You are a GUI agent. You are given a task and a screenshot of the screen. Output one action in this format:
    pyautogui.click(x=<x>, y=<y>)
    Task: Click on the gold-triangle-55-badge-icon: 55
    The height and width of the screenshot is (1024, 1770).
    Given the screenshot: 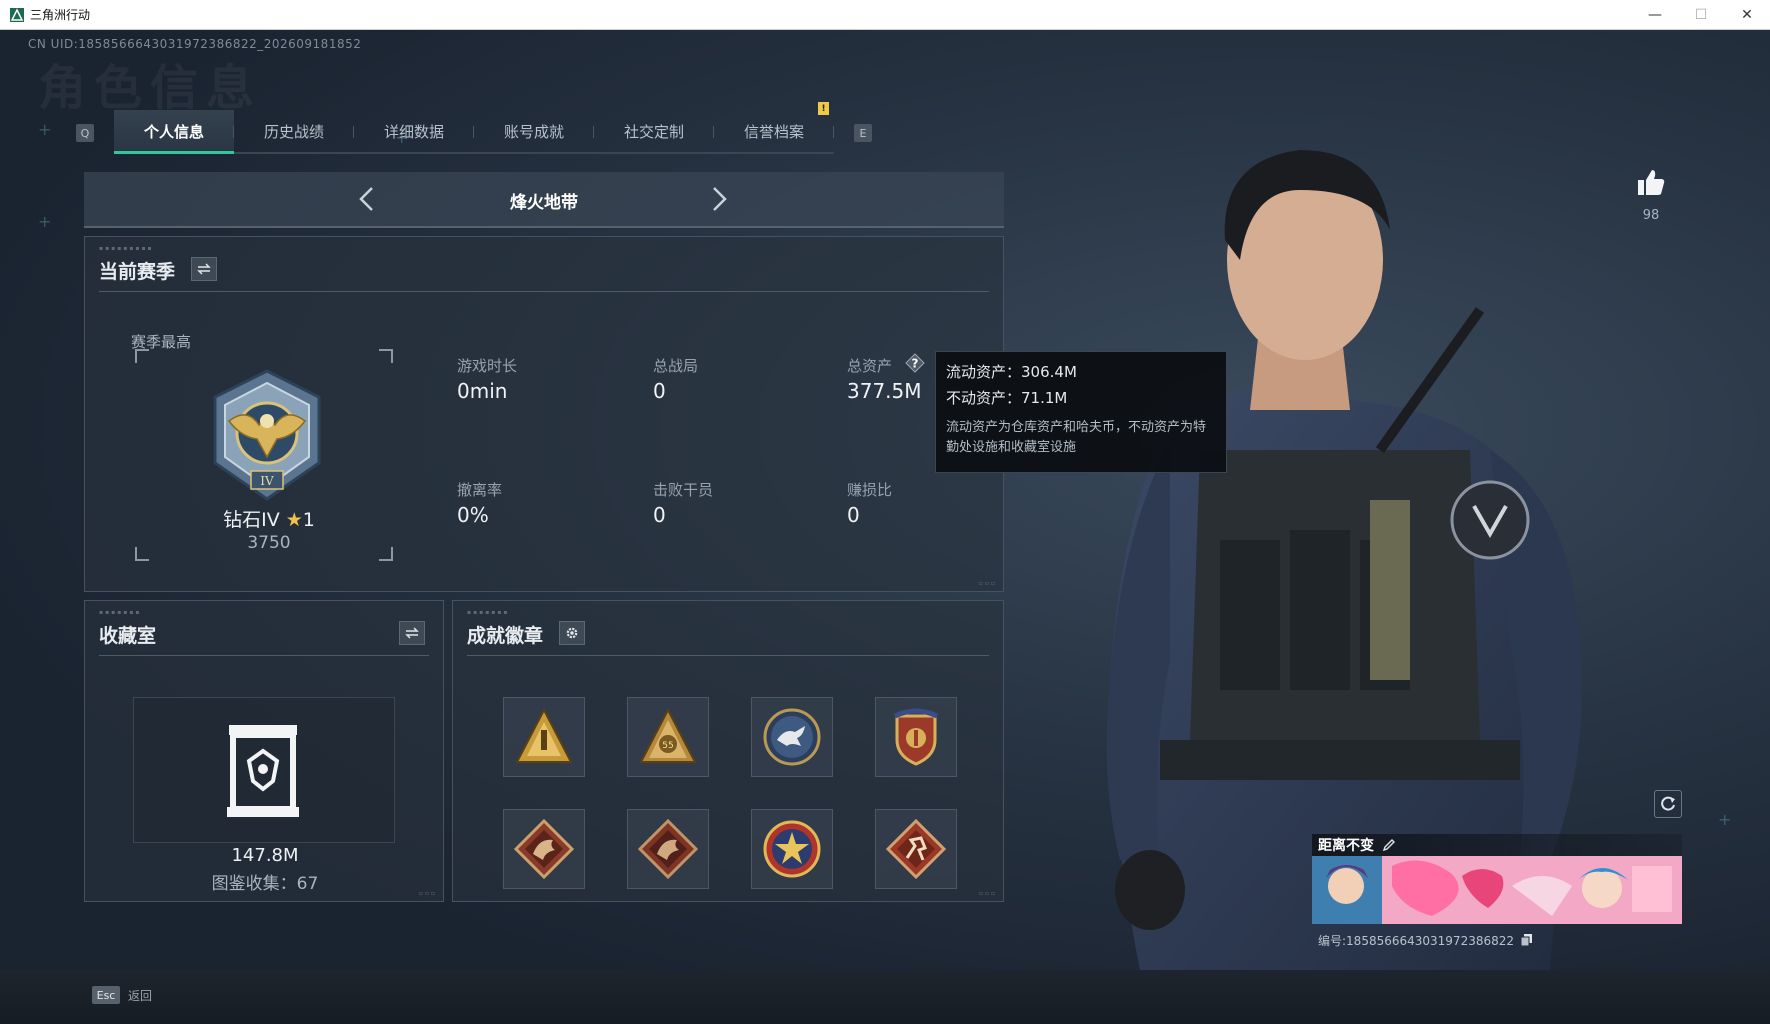 What is the action you would take?
    pyautogui.click(x=668, y=735)
    